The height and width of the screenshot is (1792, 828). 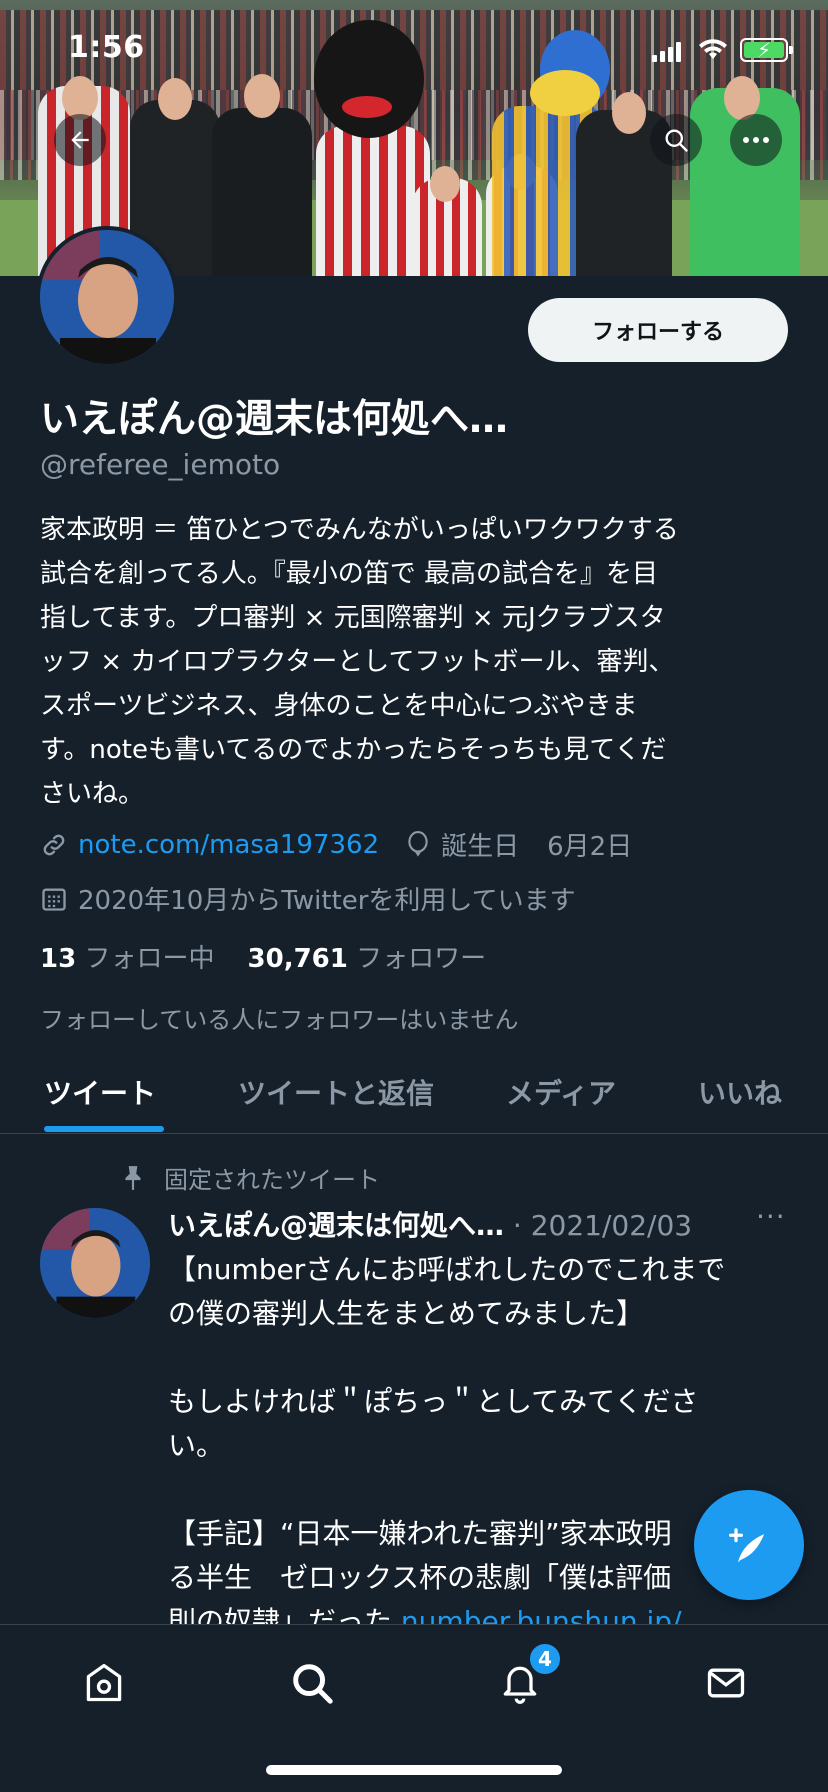 I want to click on cellular-signal-icon, so click(x=667, y=52).